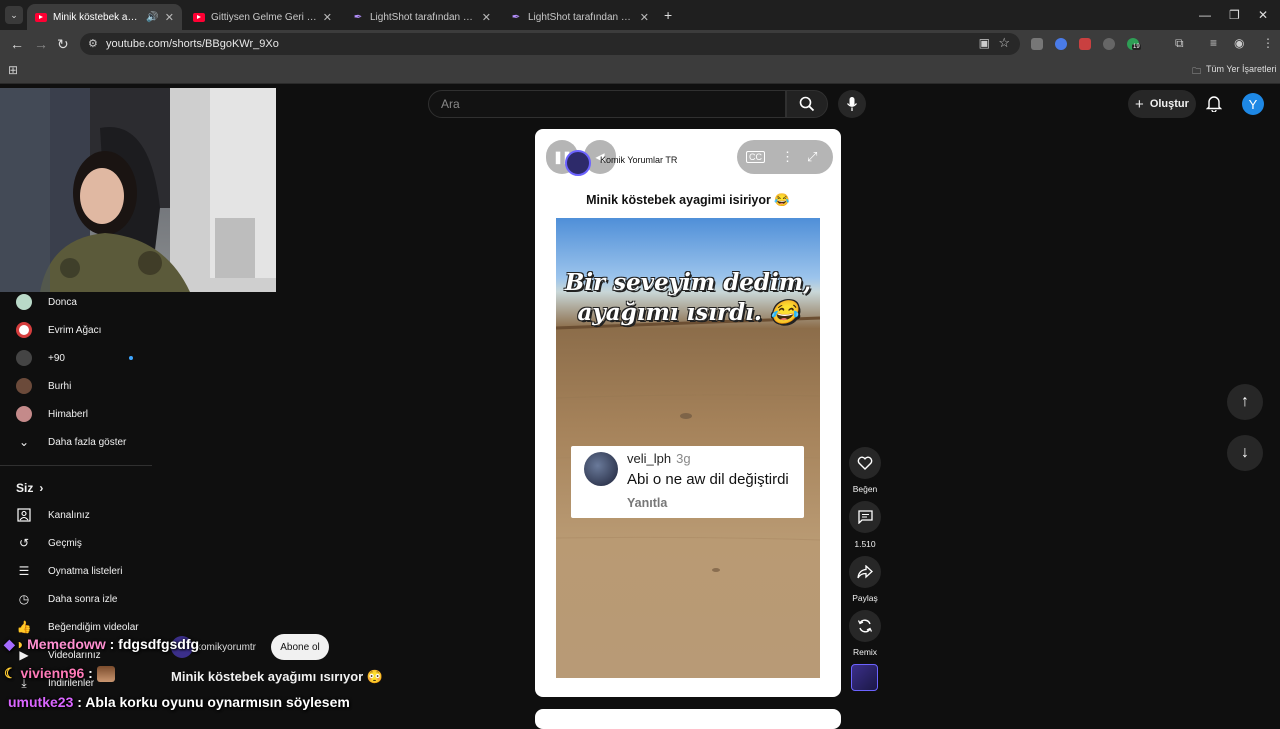  I want to click on subscribe-button: Abone ol, so click(300, 647).